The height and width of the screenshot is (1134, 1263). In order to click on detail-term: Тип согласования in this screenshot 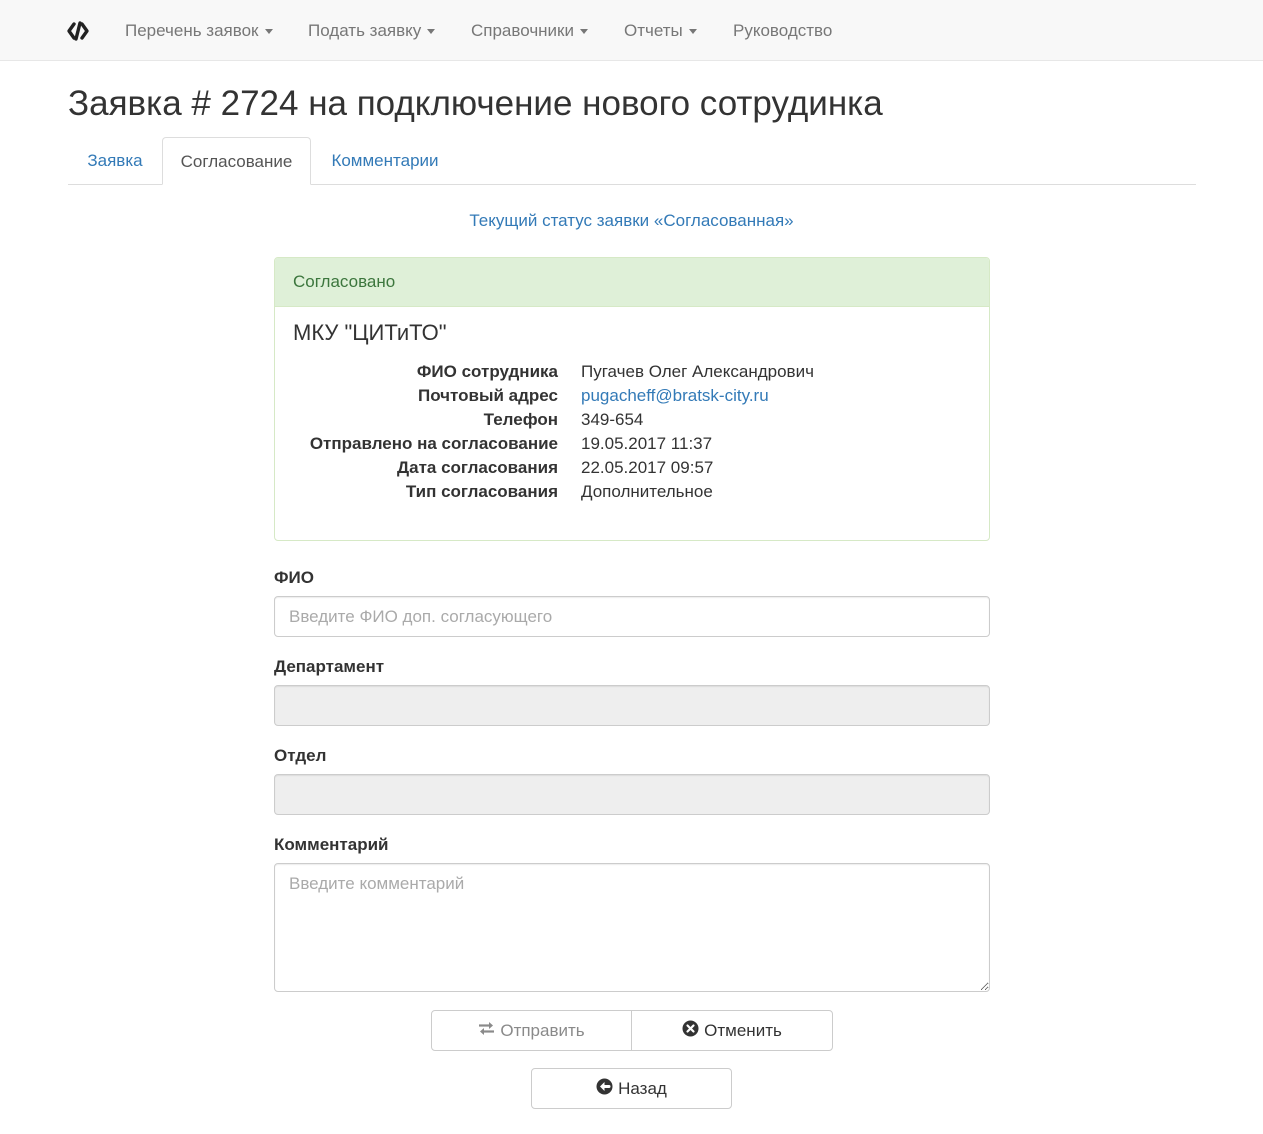, I will do `click(481, 491)`.